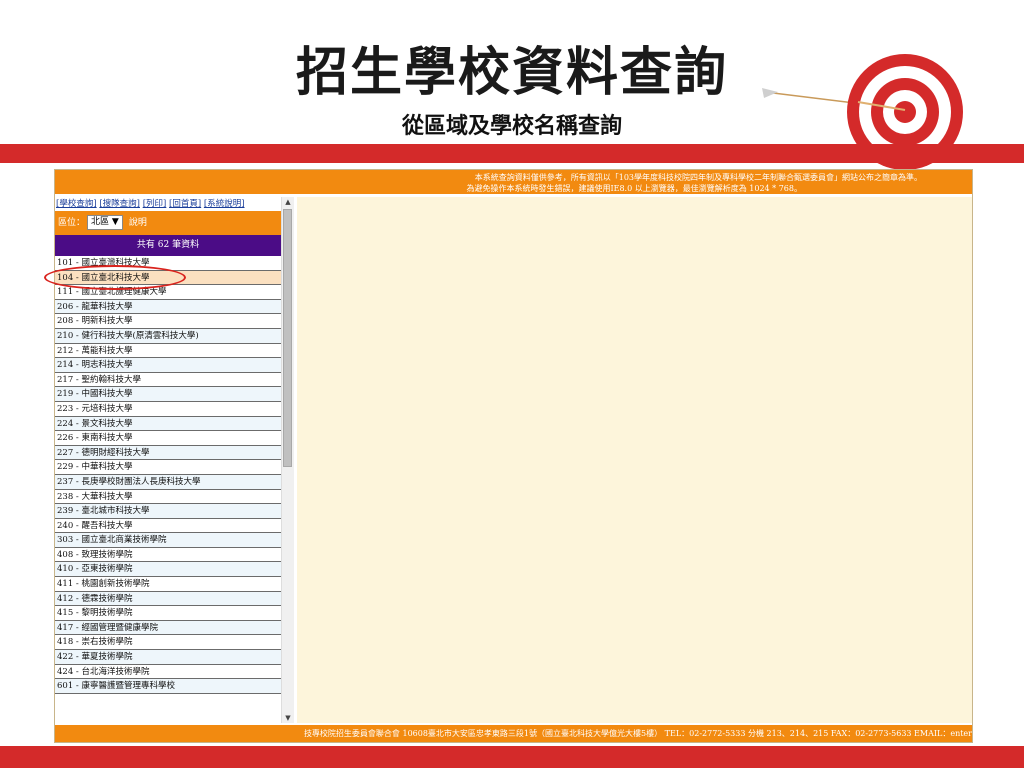  Describe the element at coordinates (287, 338) in the screenshot. I see `scroll-thumb` at that location.